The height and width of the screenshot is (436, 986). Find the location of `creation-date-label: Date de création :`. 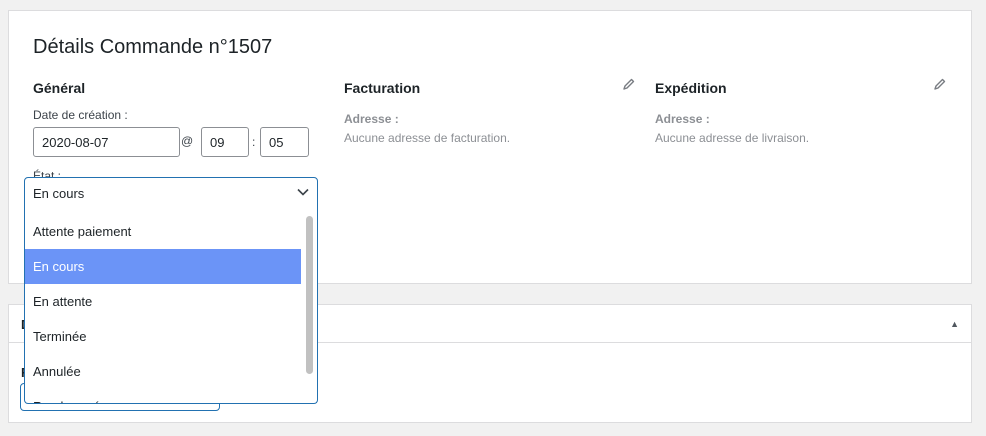

creation-date-label: Date de création : is located at coordinates (80, 115).